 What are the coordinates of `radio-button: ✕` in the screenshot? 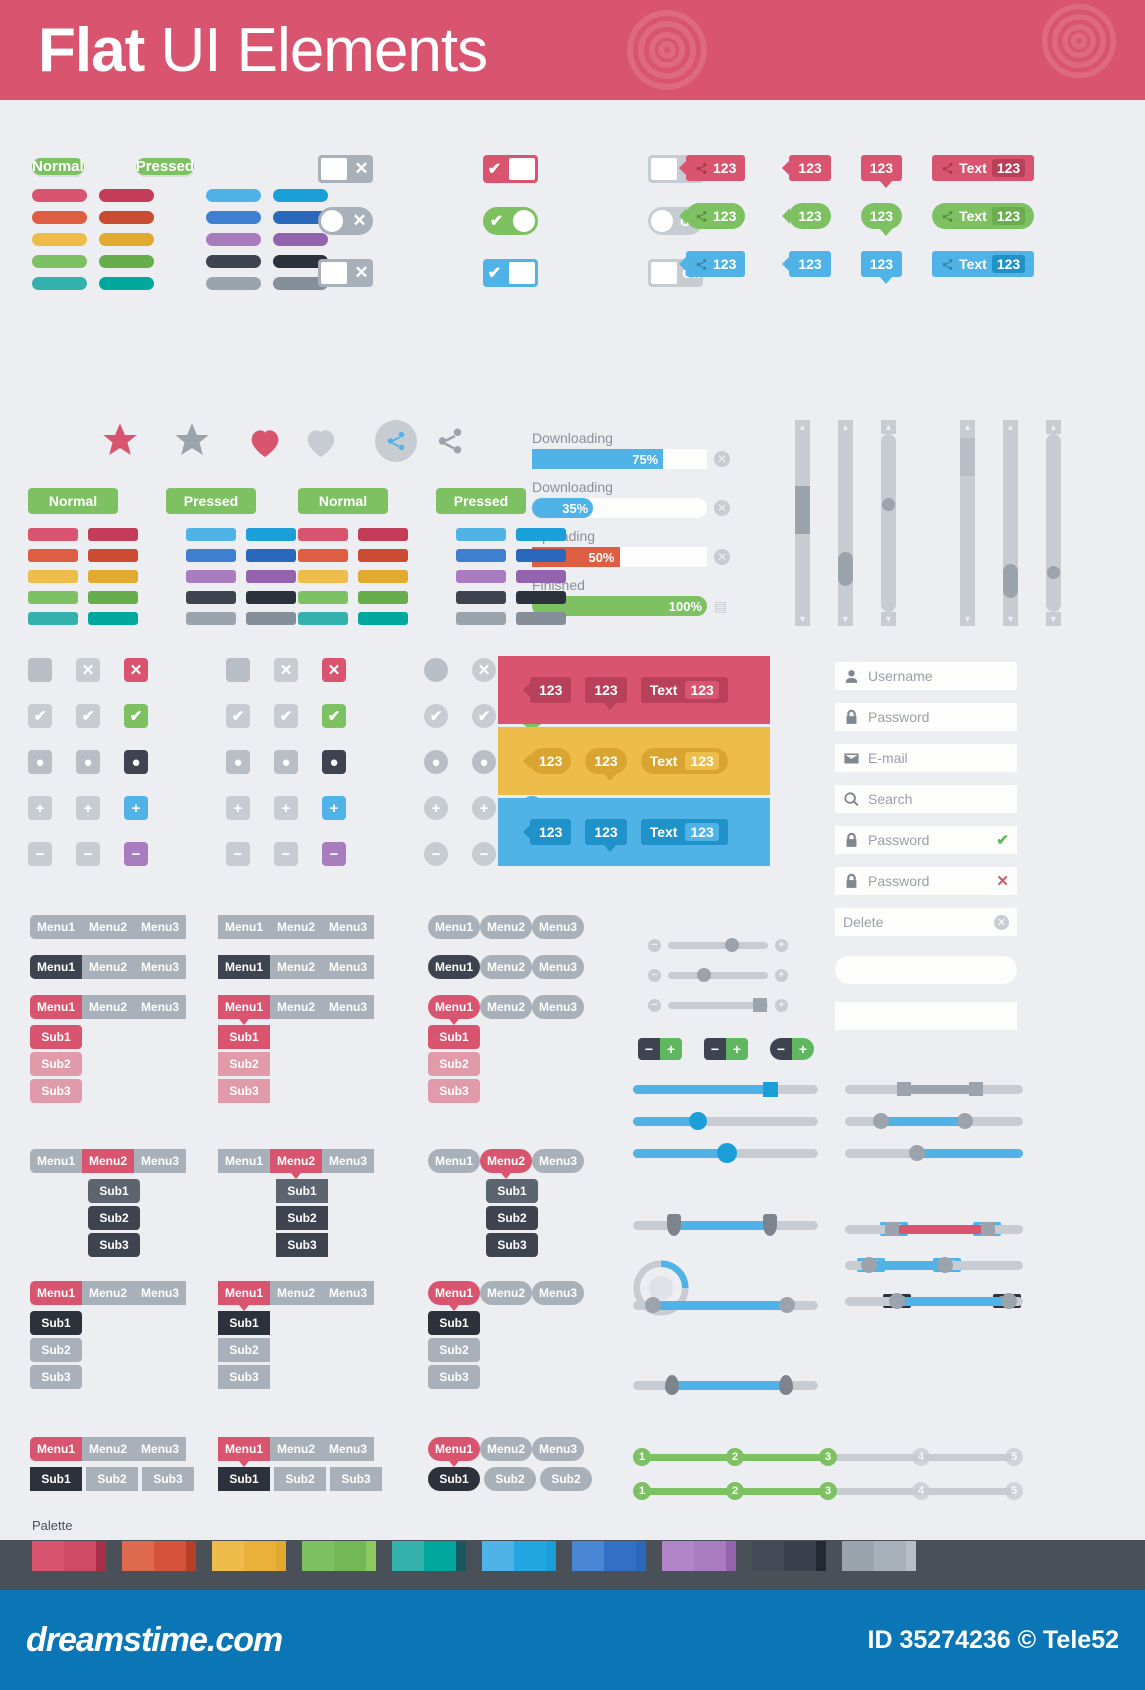 It's located at (484, 670).